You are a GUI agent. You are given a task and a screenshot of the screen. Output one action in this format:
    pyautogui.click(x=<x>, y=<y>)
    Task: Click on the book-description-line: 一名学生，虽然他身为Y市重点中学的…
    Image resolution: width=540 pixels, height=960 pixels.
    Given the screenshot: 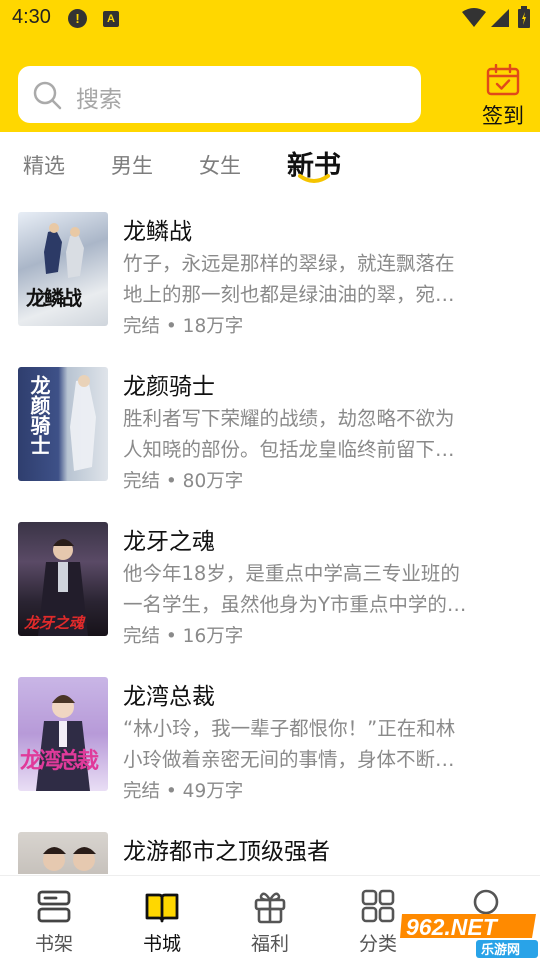 What is the action you would take?
    pyautogui.click(x=295, y=604)
    